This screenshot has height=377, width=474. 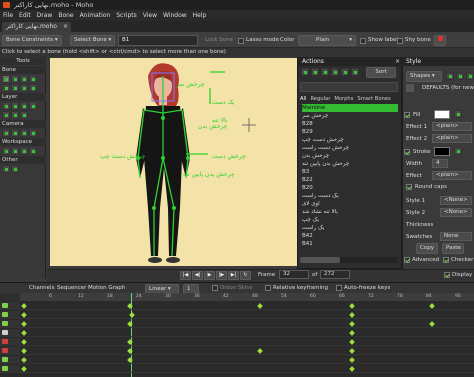 What do you see at coordinates (452, 126) in the screenshot?
I see `effect1-dropdown: <plain>` at bounding box center [452, 126].